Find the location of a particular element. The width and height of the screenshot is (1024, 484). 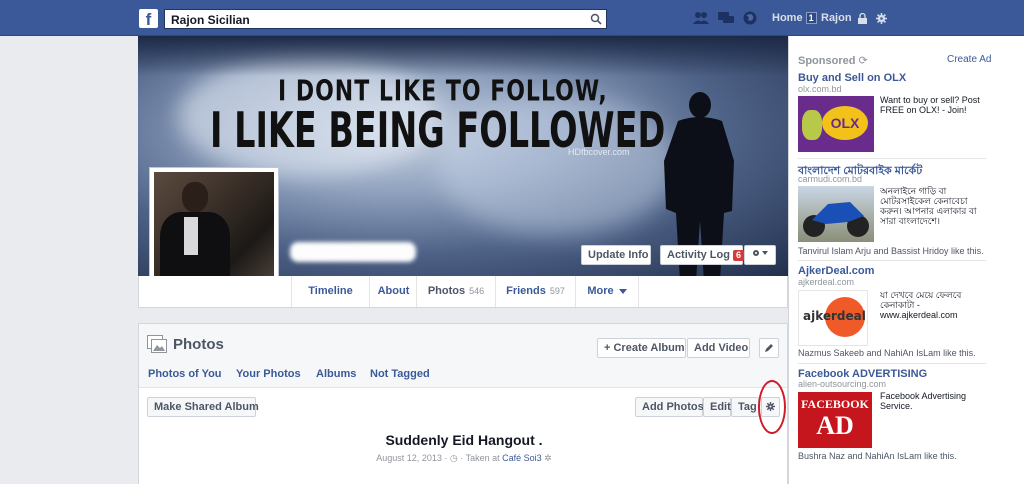

tab-timeline: Timeline is located at coordinates (330, 291).